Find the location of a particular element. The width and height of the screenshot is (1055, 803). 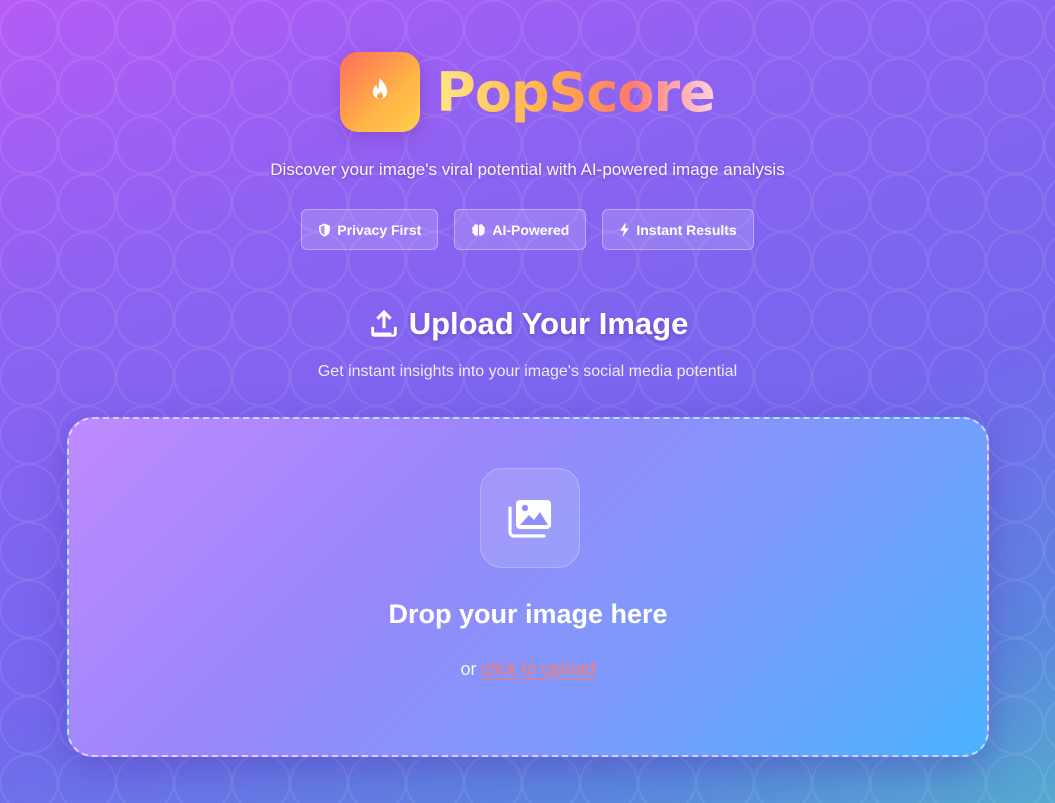

click-to-upload-link: click to upload is located at coordinates (538, 669).